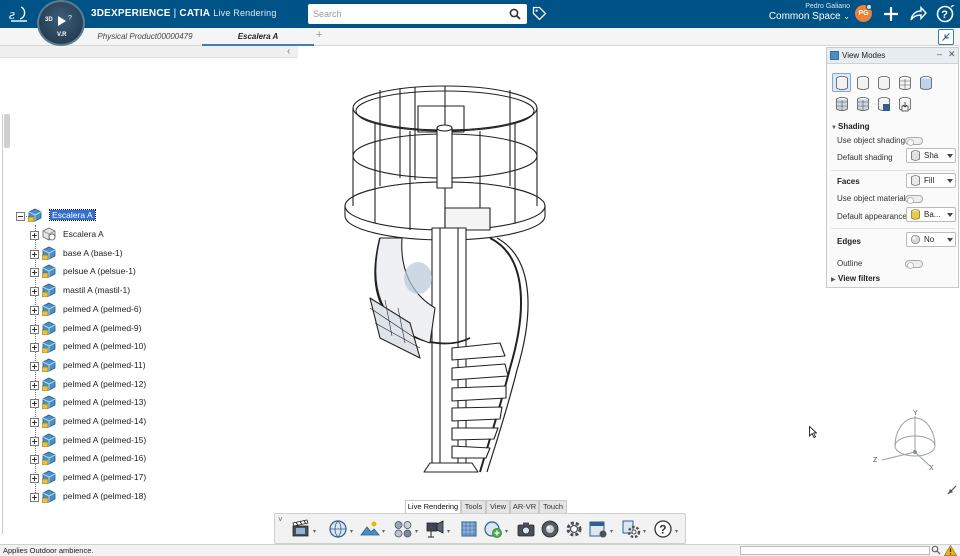 Image resolution: width=960 pixels, height=556 pixels. What do you see at coordinates (663, 529) in the screenshot?
I see `help-circle-icon: ?` at bounding box center [663, 529].